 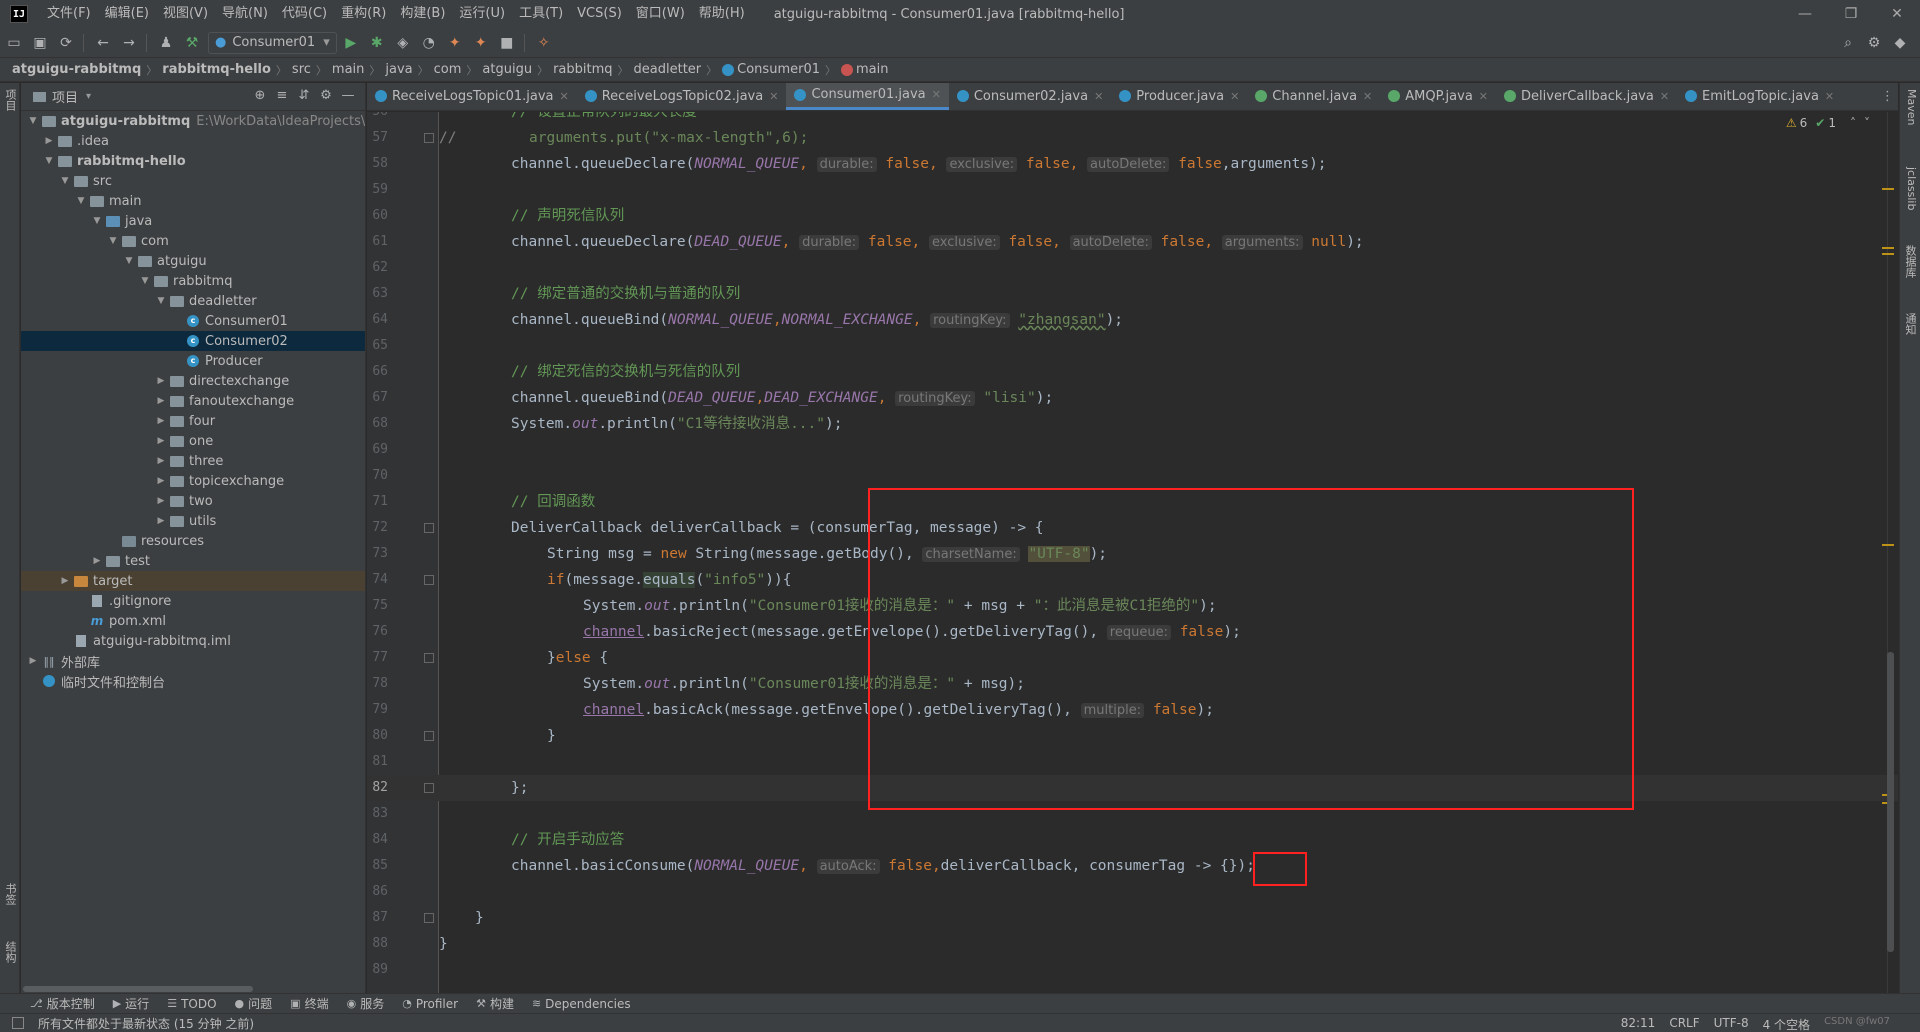 I want to click on open-folder-icon: ▭, so click(x=14, y=43).